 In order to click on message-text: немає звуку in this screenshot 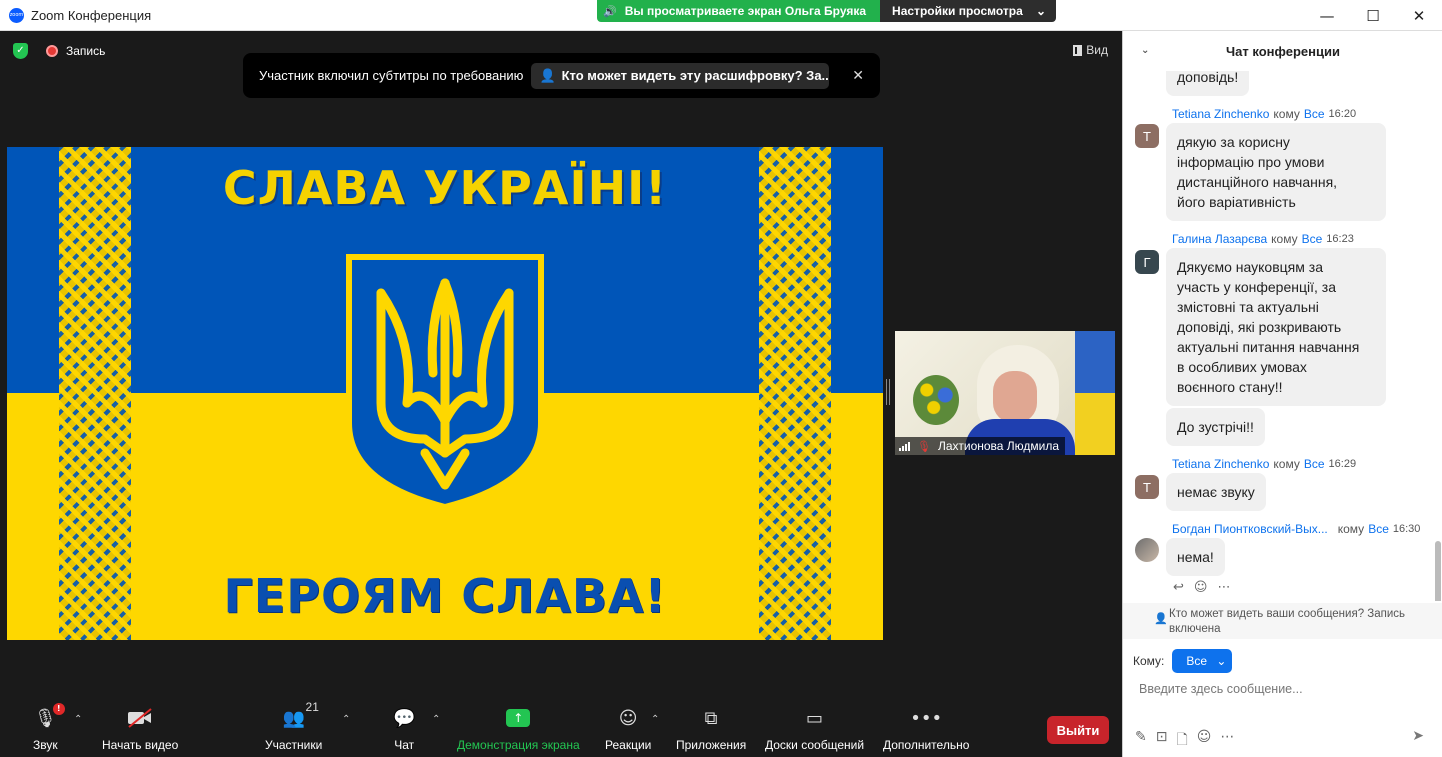, I will do `click(1216, 492)`.